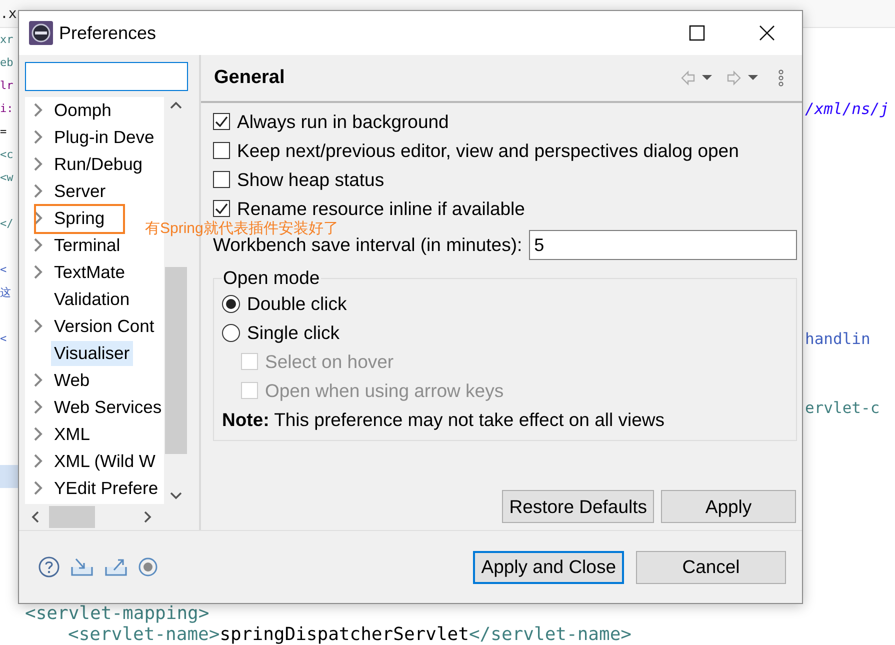 Image resolution: width=895 pixels, height=645 pixels. Describe the element at coordinates (344, 634) in the screenshot. I see `code-text: springDispatcherServlet` at that location.